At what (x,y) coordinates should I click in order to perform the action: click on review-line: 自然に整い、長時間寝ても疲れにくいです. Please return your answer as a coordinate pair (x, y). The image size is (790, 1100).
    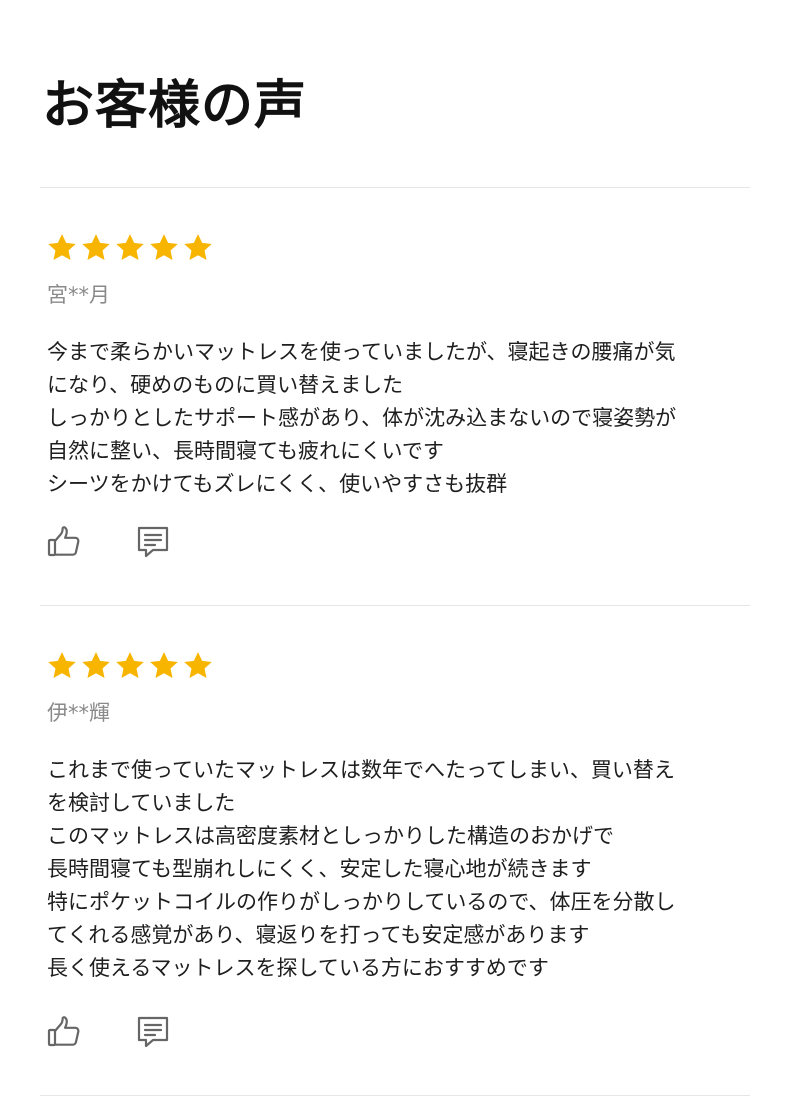
    Looking at the image, I should click on (245, 451).